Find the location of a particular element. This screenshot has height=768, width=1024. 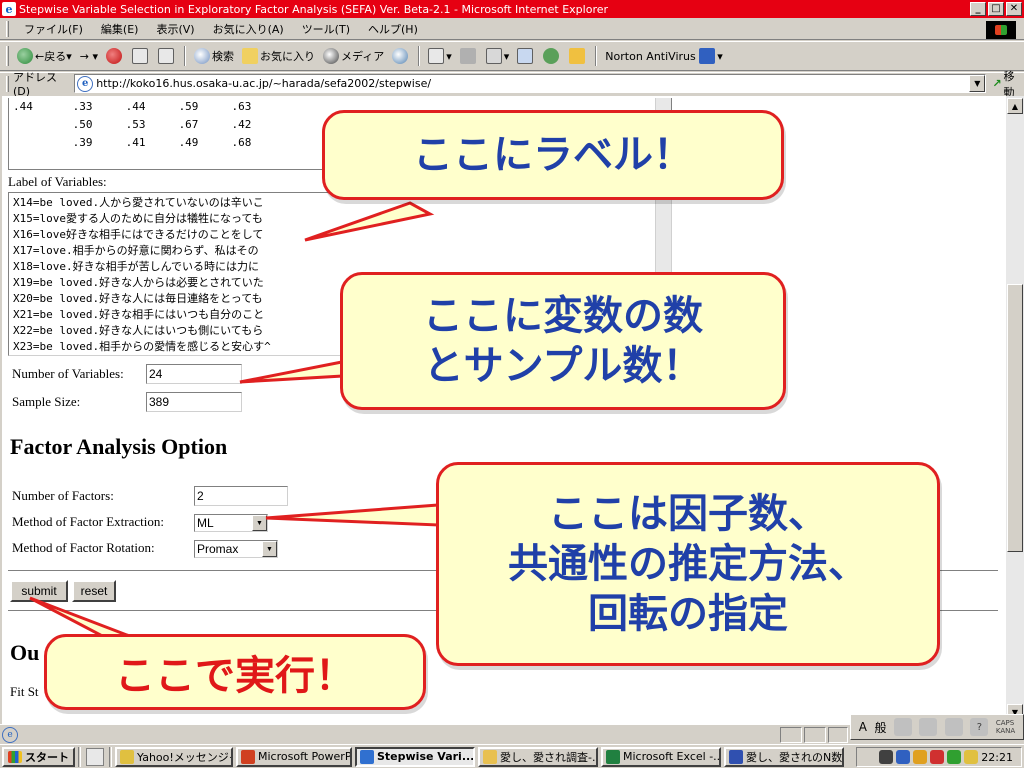

folder-icon is located at coordinates (490, 756).